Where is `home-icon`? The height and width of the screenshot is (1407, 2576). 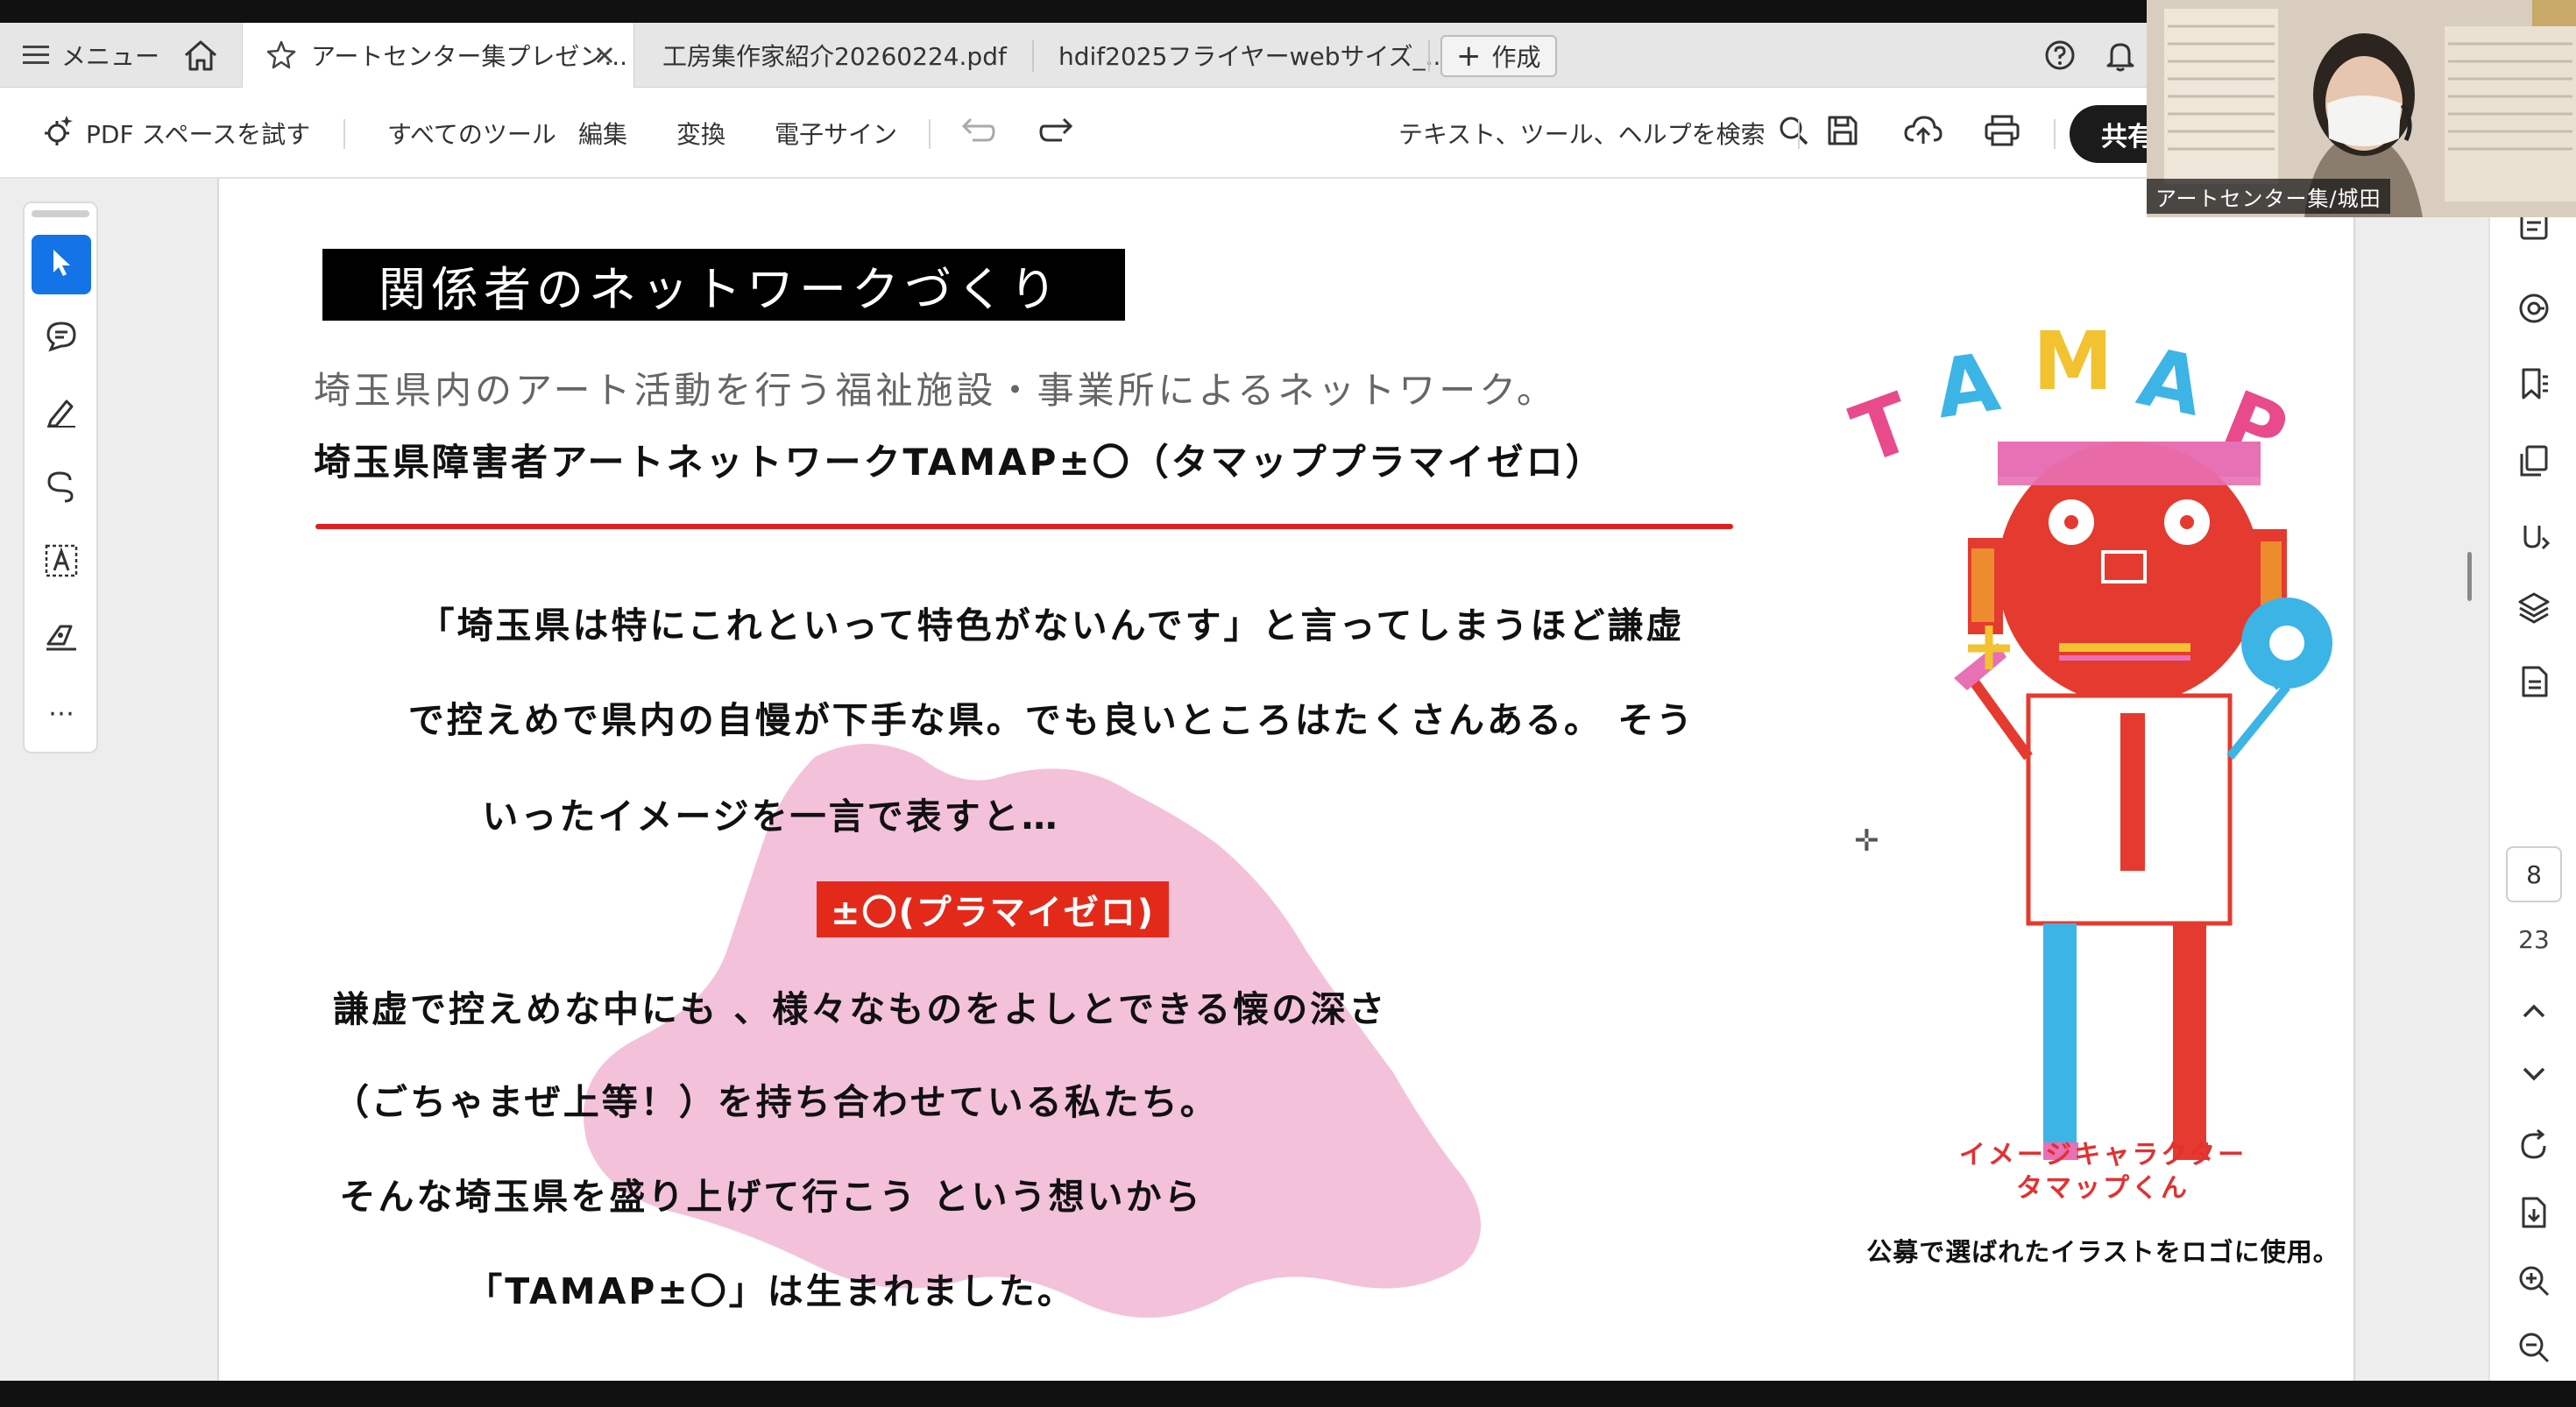
home-icon is located at coordinates (200, 55).